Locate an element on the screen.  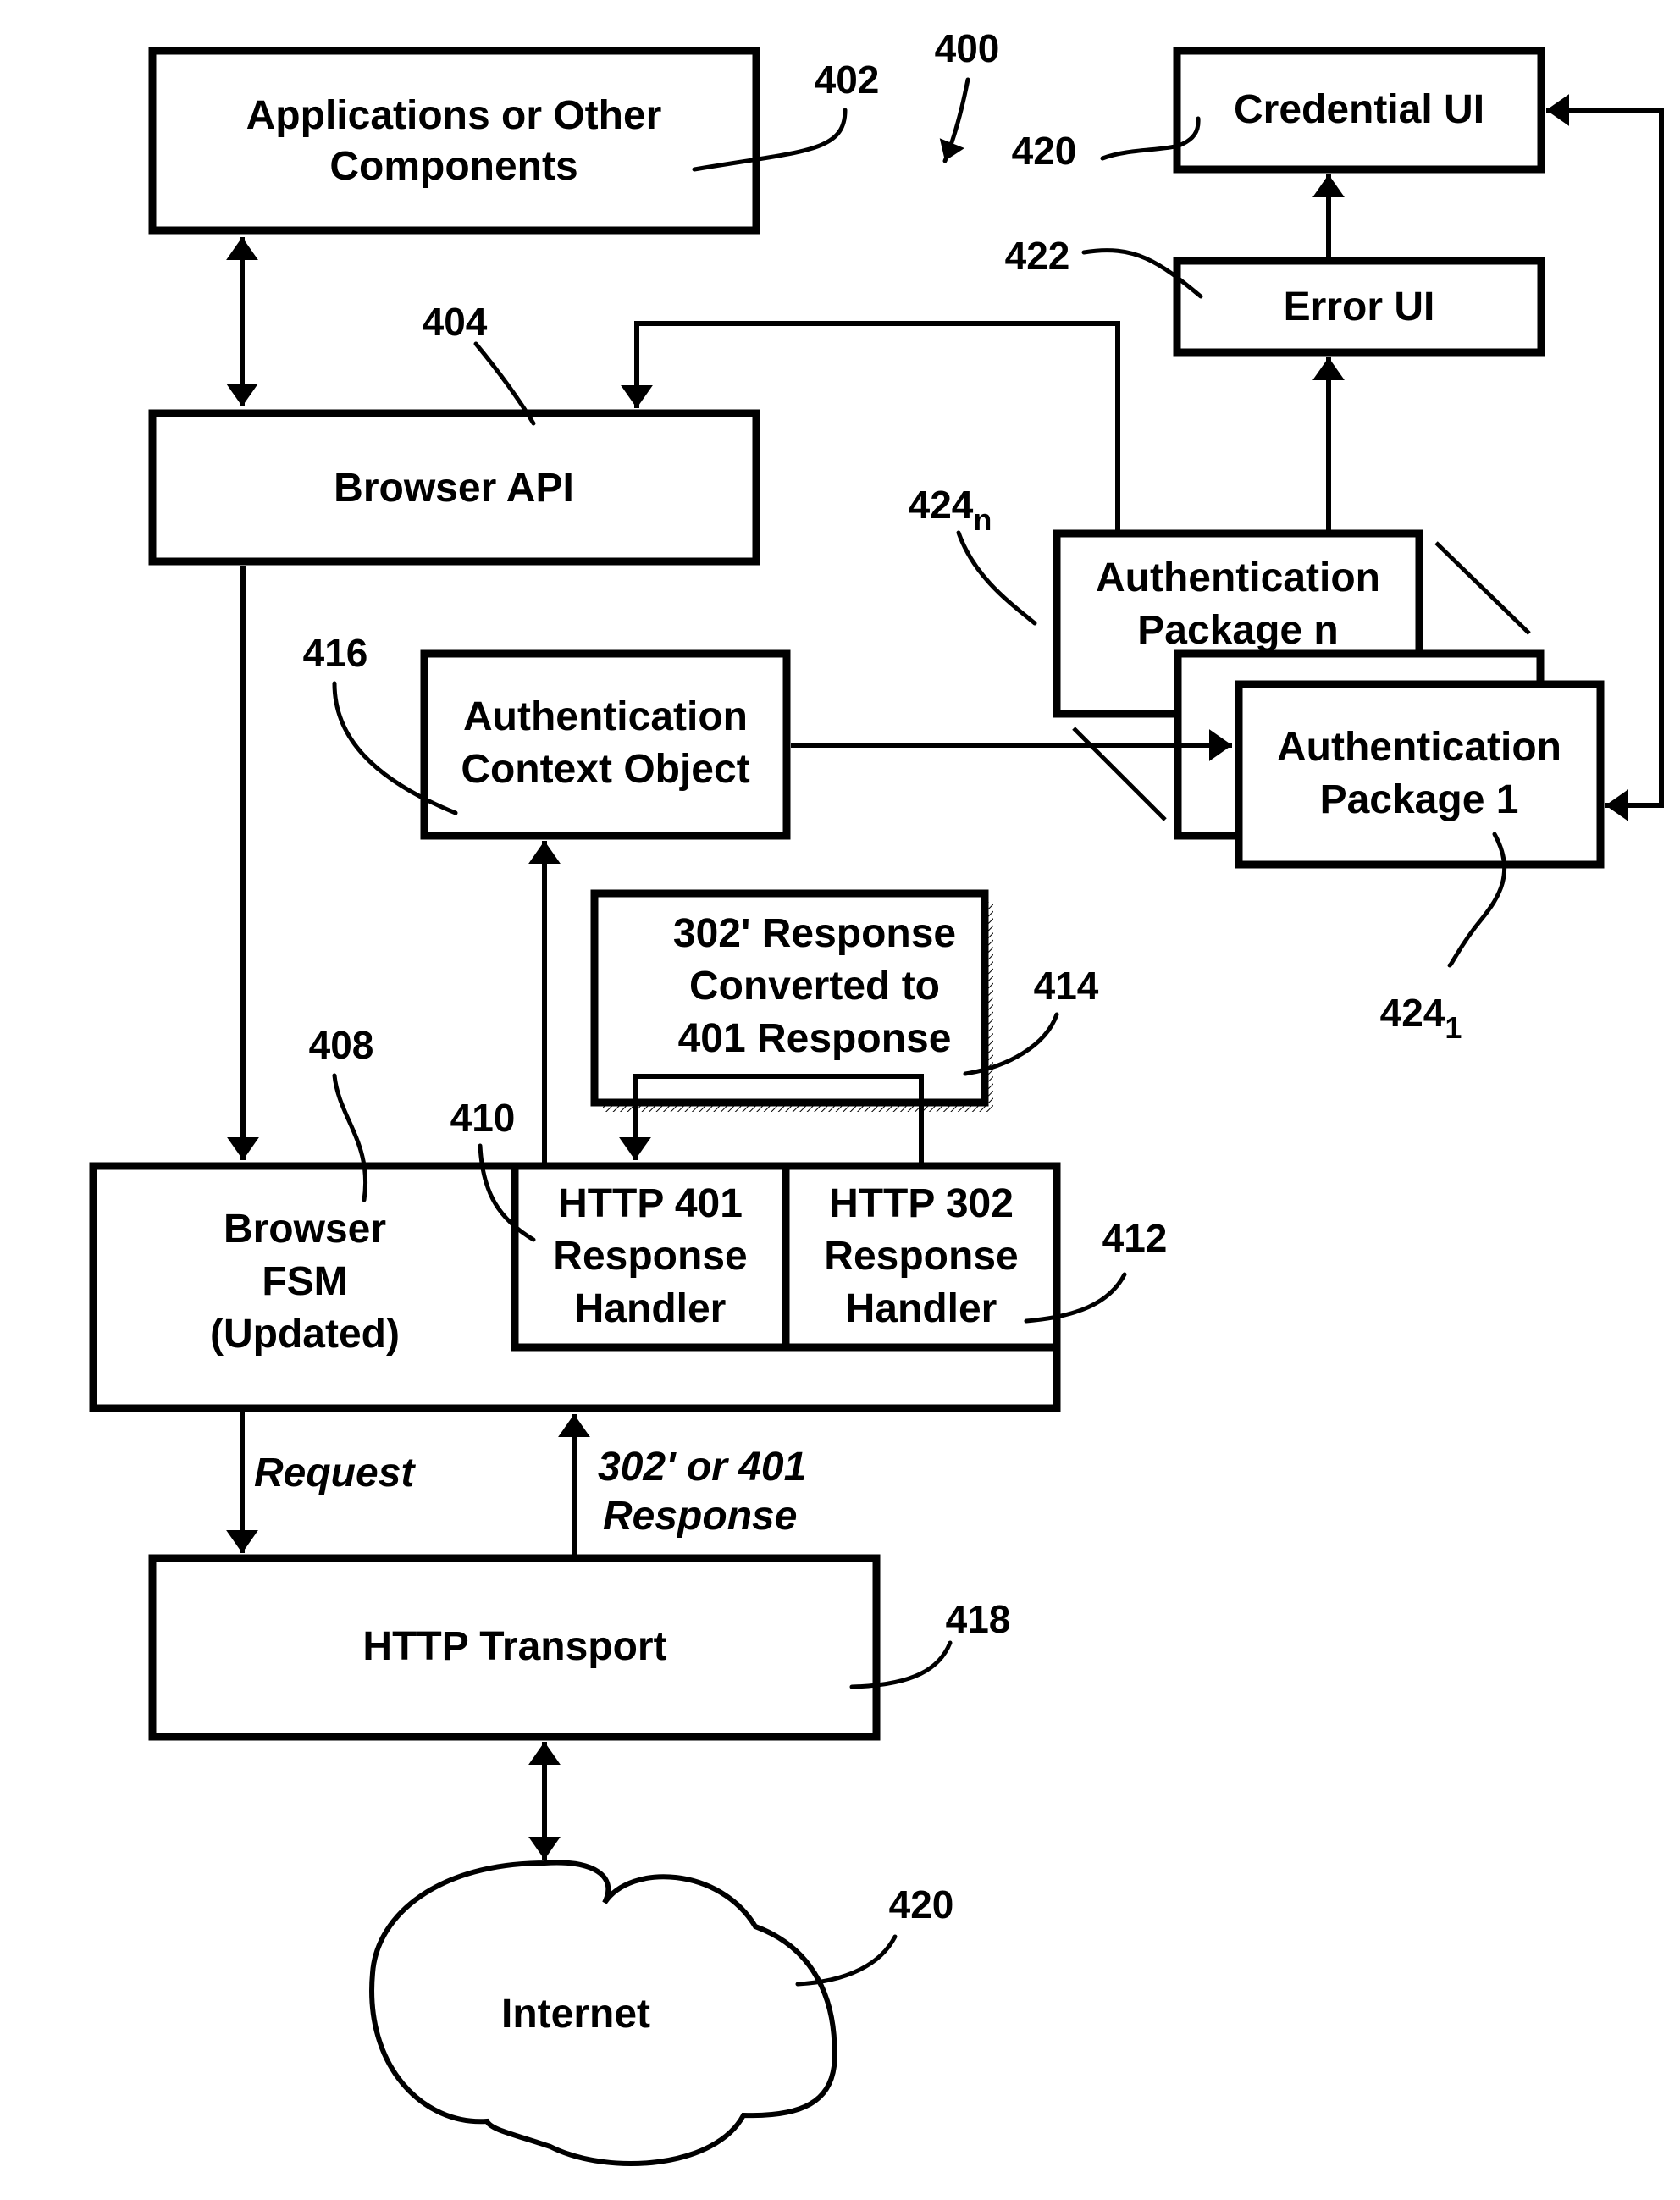
ref-414: 414 is located at coordinates (1066, 986).